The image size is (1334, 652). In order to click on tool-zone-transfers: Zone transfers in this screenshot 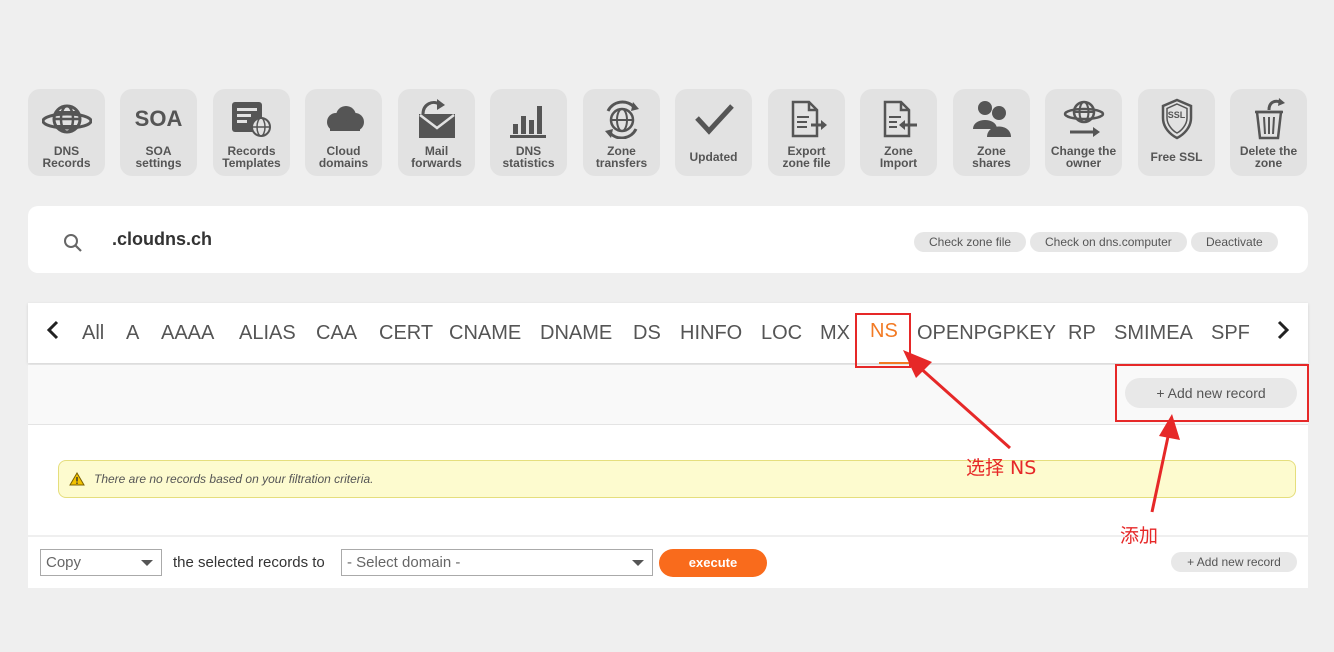, I will do `click(621, 132)`.